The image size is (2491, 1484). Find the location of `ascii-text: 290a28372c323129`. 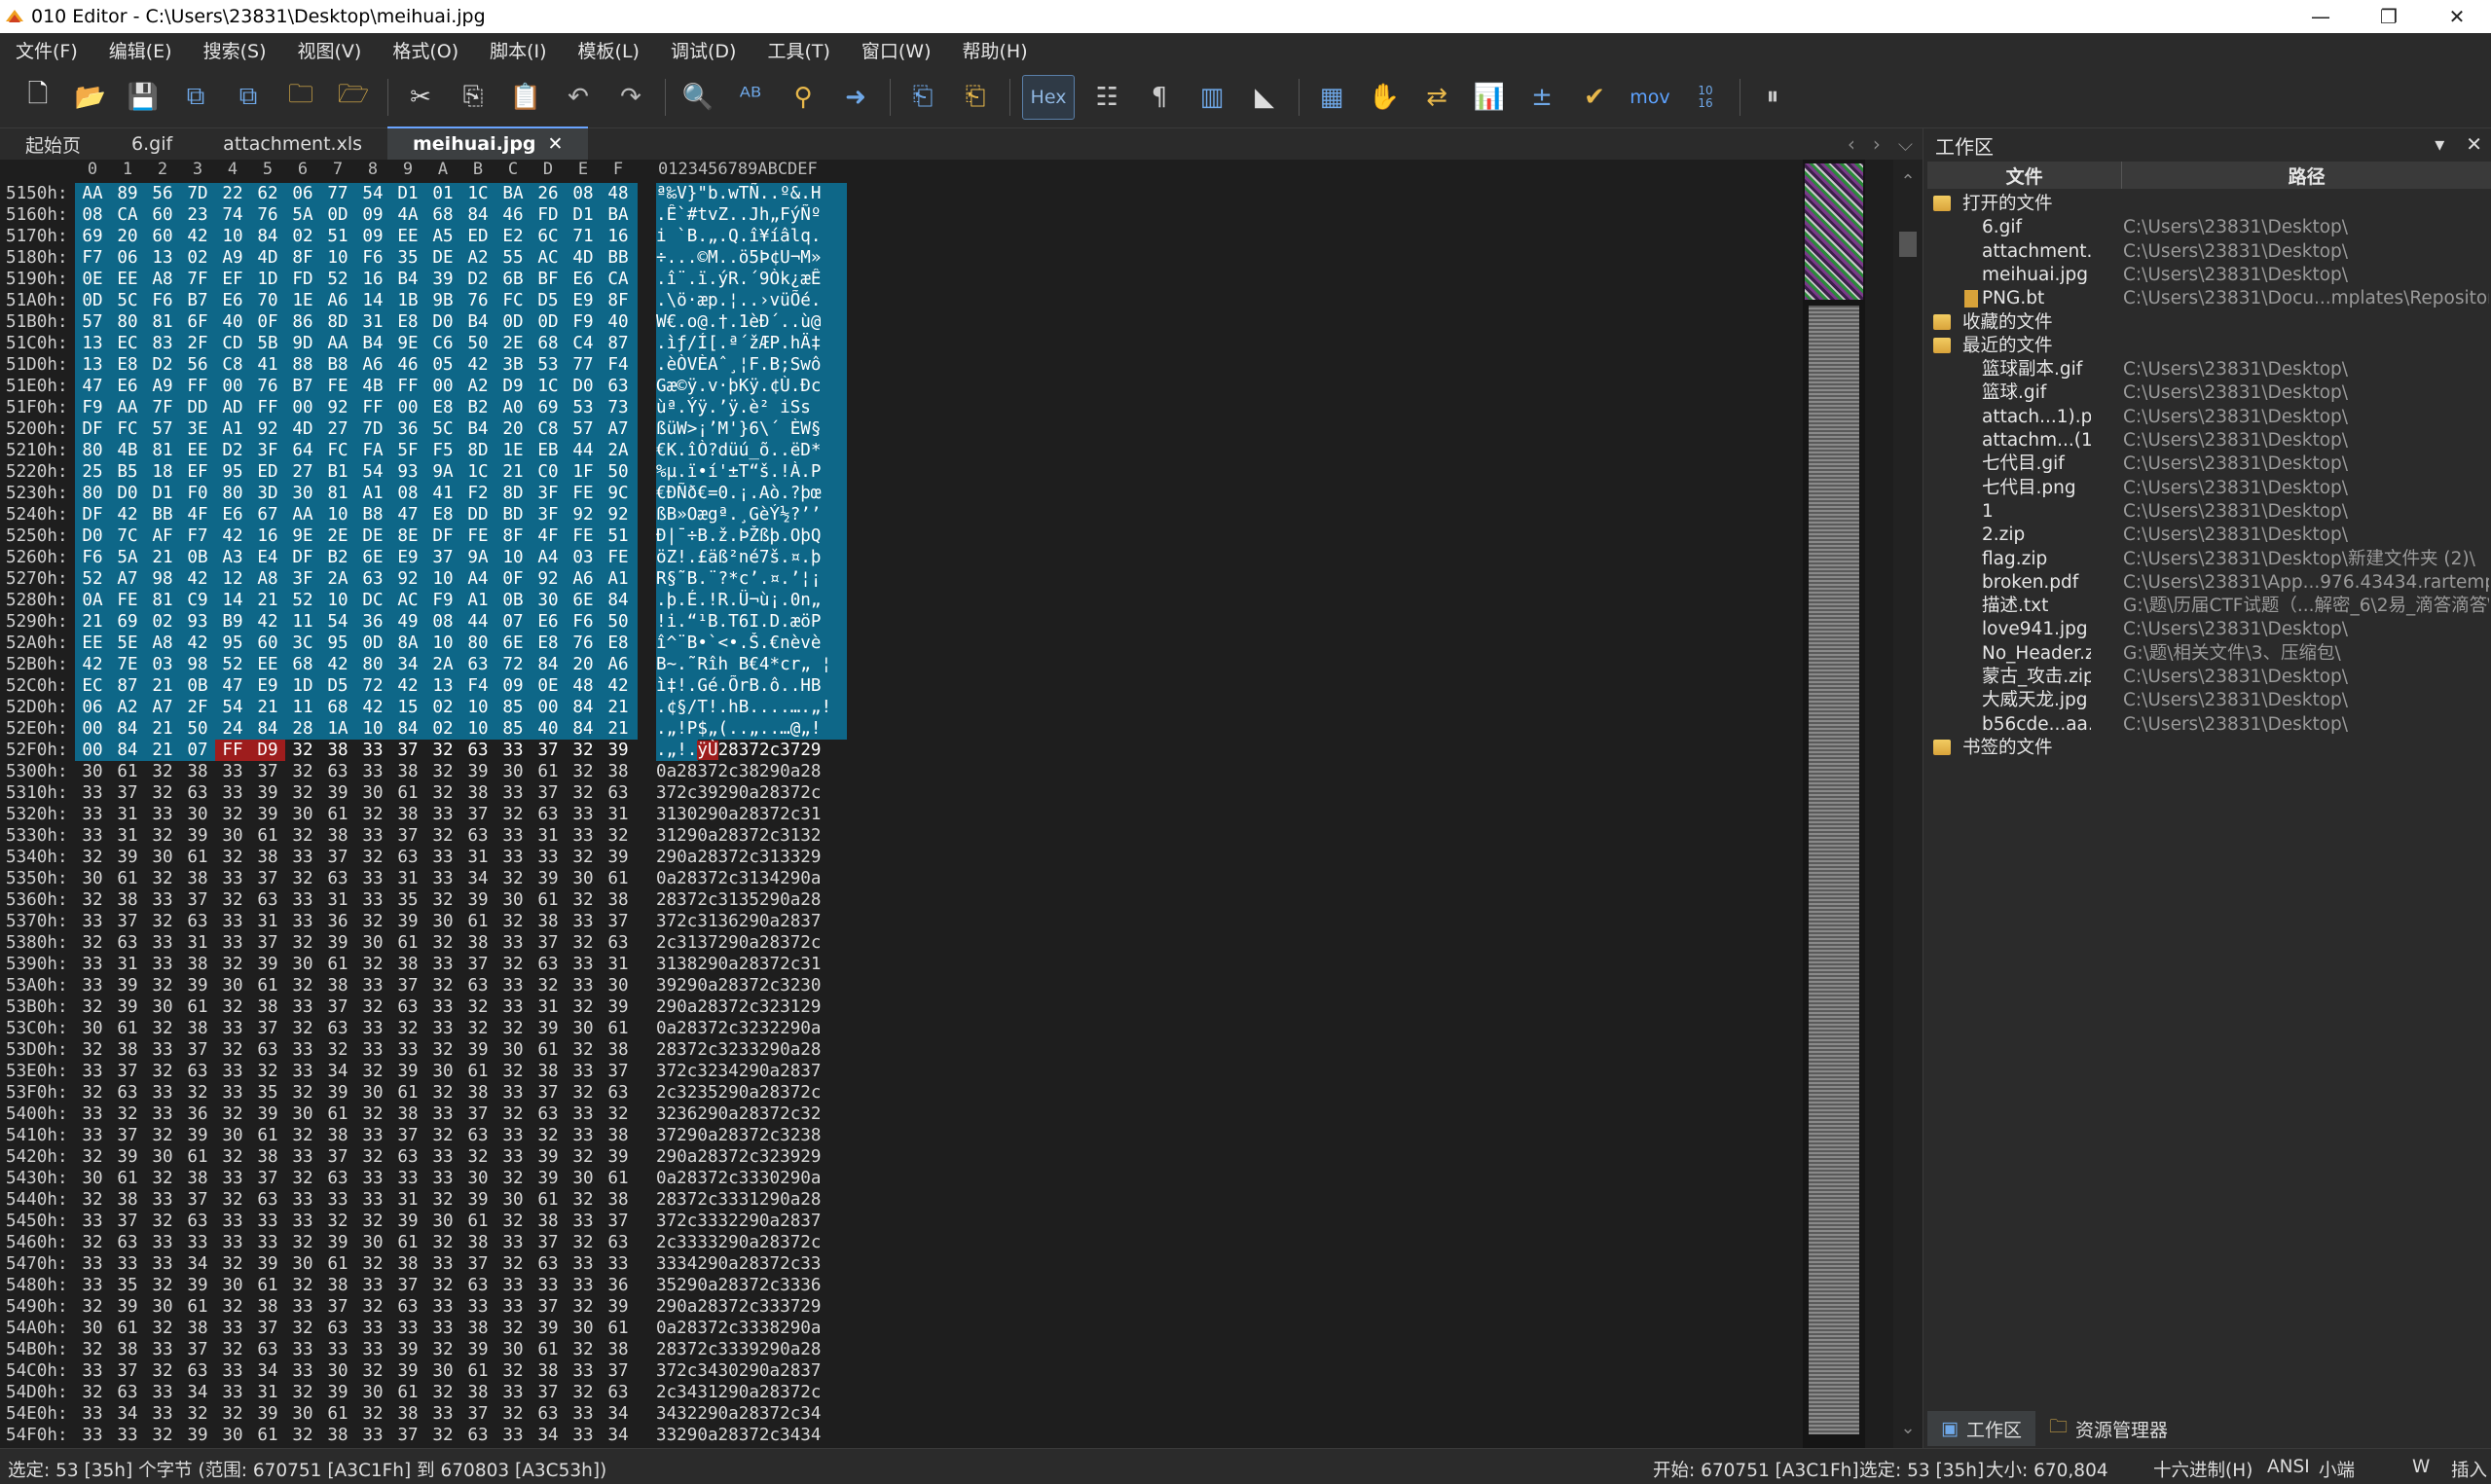

ascii-text: 290a28372c323129 is located at coordinates (751, 1007).